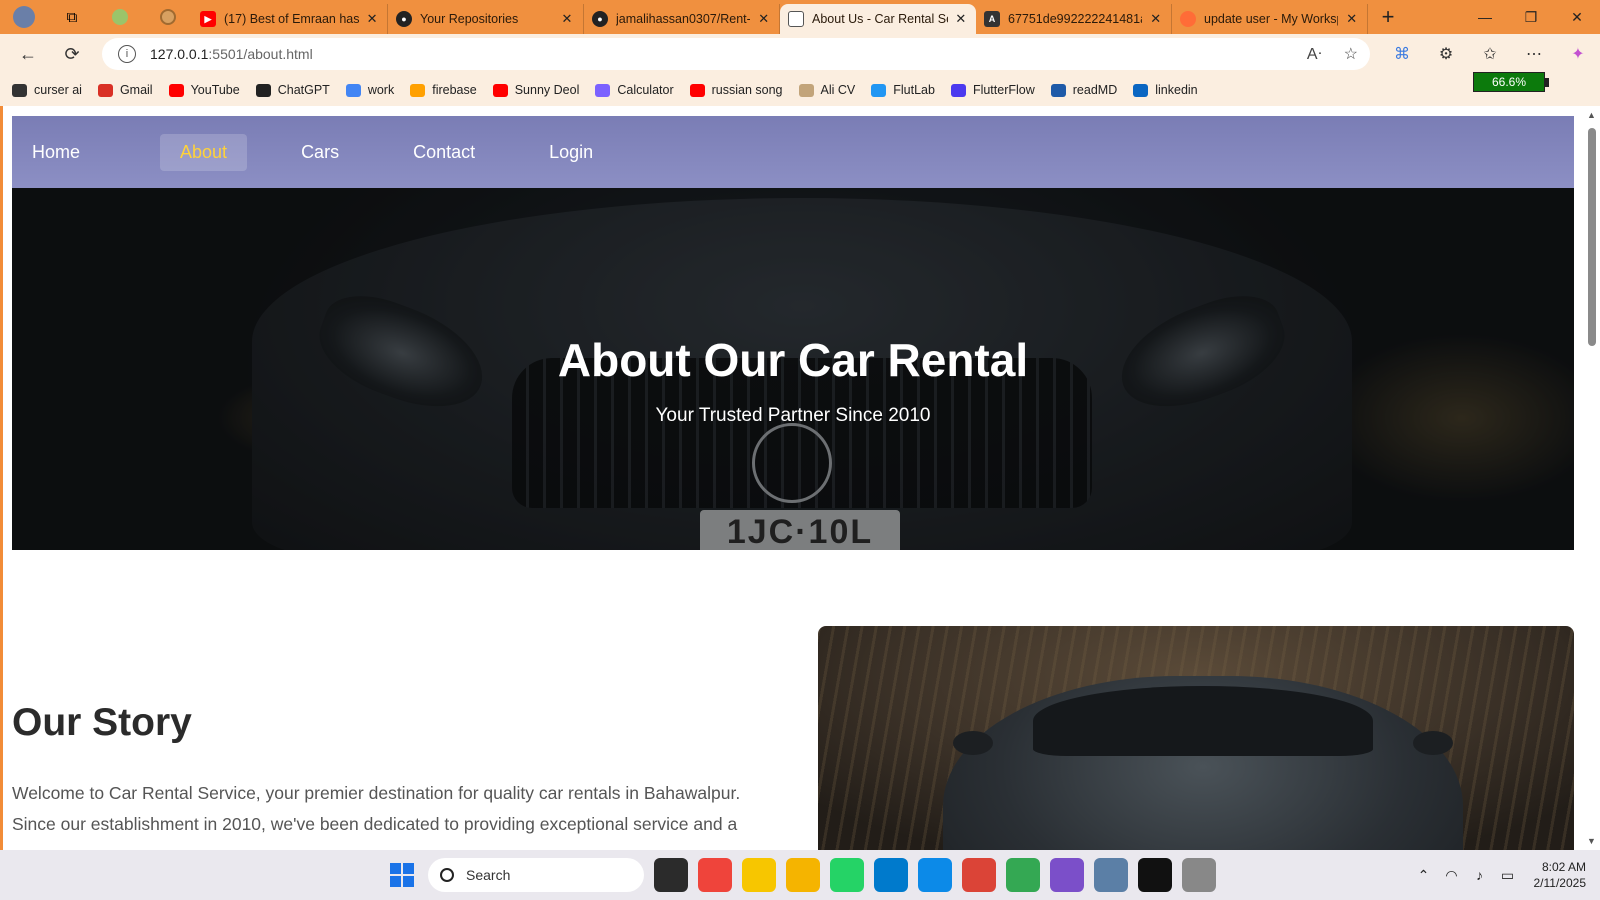 The image size is (1600, 900). What do you see at coordinates (1592, 237) in the screenshot?
I see `scrollbar-thumb` at bounding box center [1592, 237].